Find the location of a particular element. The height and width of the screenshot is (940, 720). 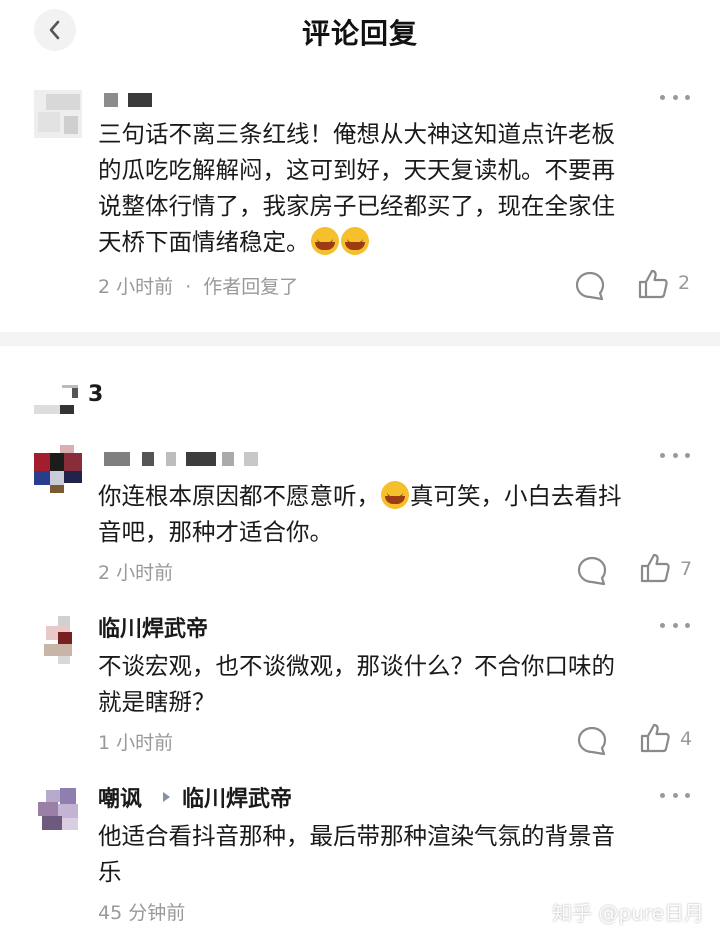

section-divider is located at coordinates (360, 339).